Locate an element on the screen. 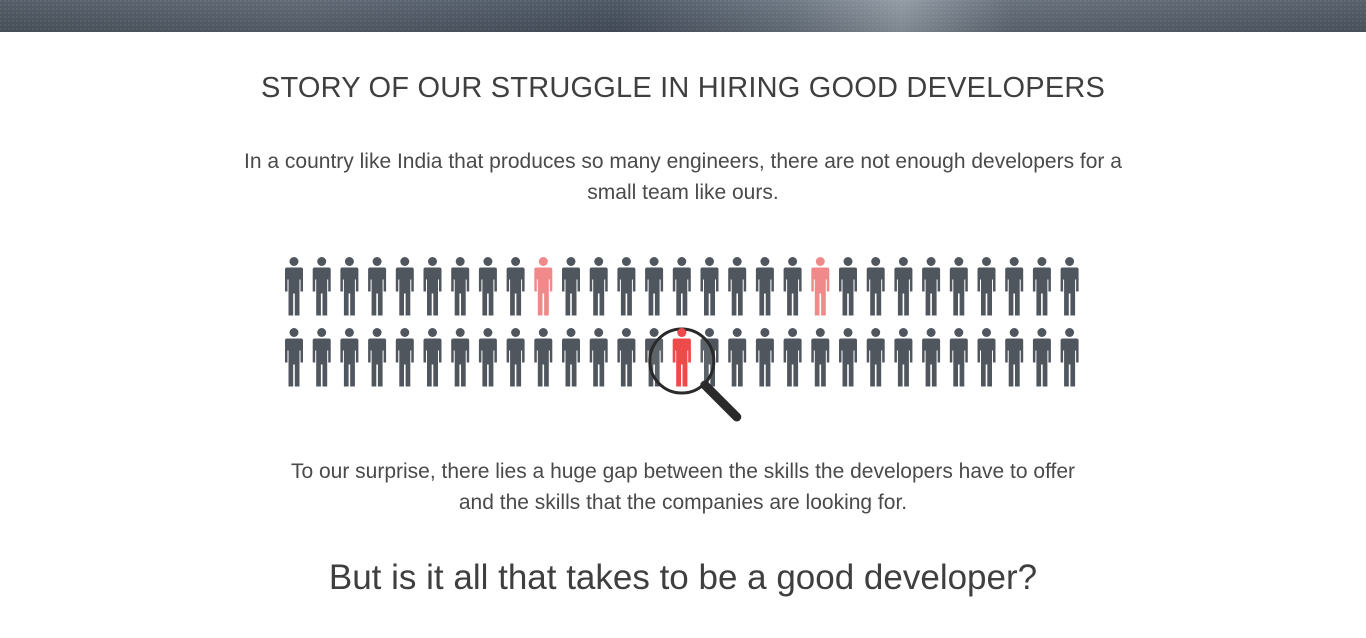 The width and height of the screenshot is (1366, 638). magnifying-glass-icon is located at coordinates (695, 374).